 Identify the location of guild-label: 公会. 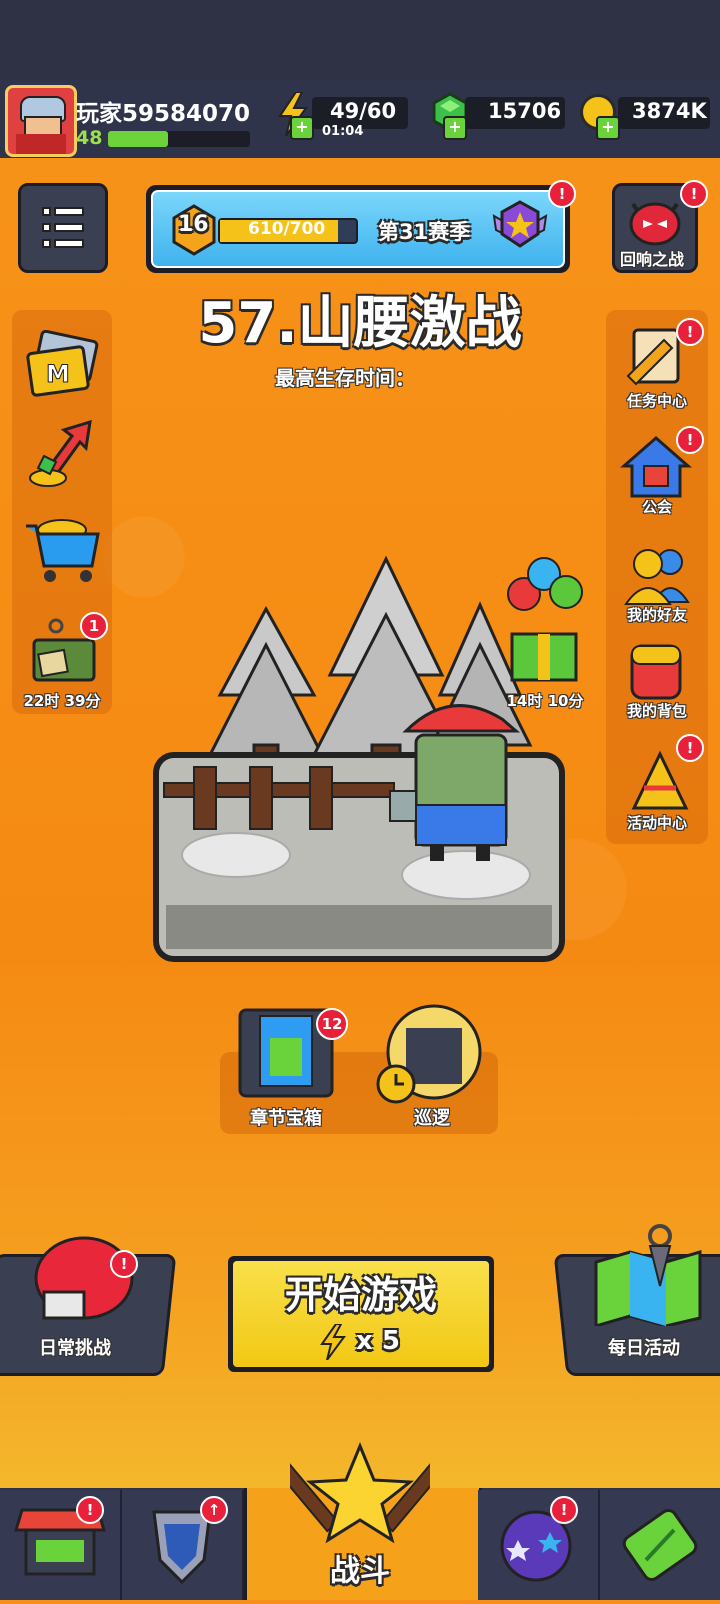
(656, 507).